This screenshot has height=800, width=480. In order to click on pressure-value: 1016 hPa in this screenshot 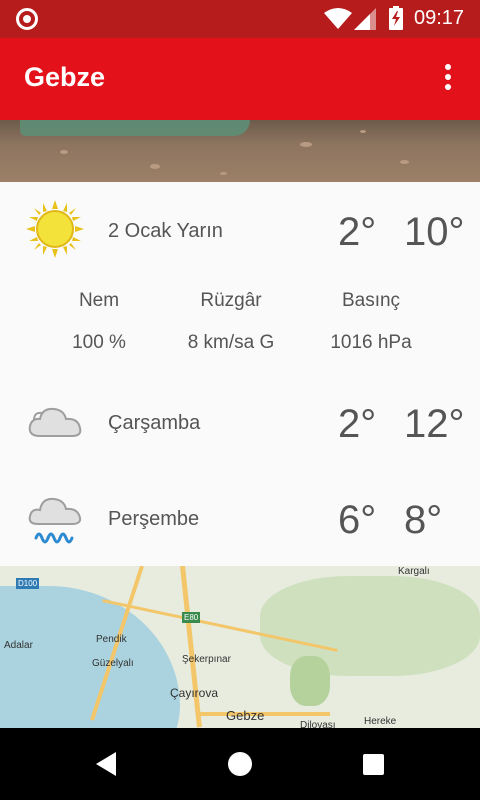, I will do `click(371, 342)`.